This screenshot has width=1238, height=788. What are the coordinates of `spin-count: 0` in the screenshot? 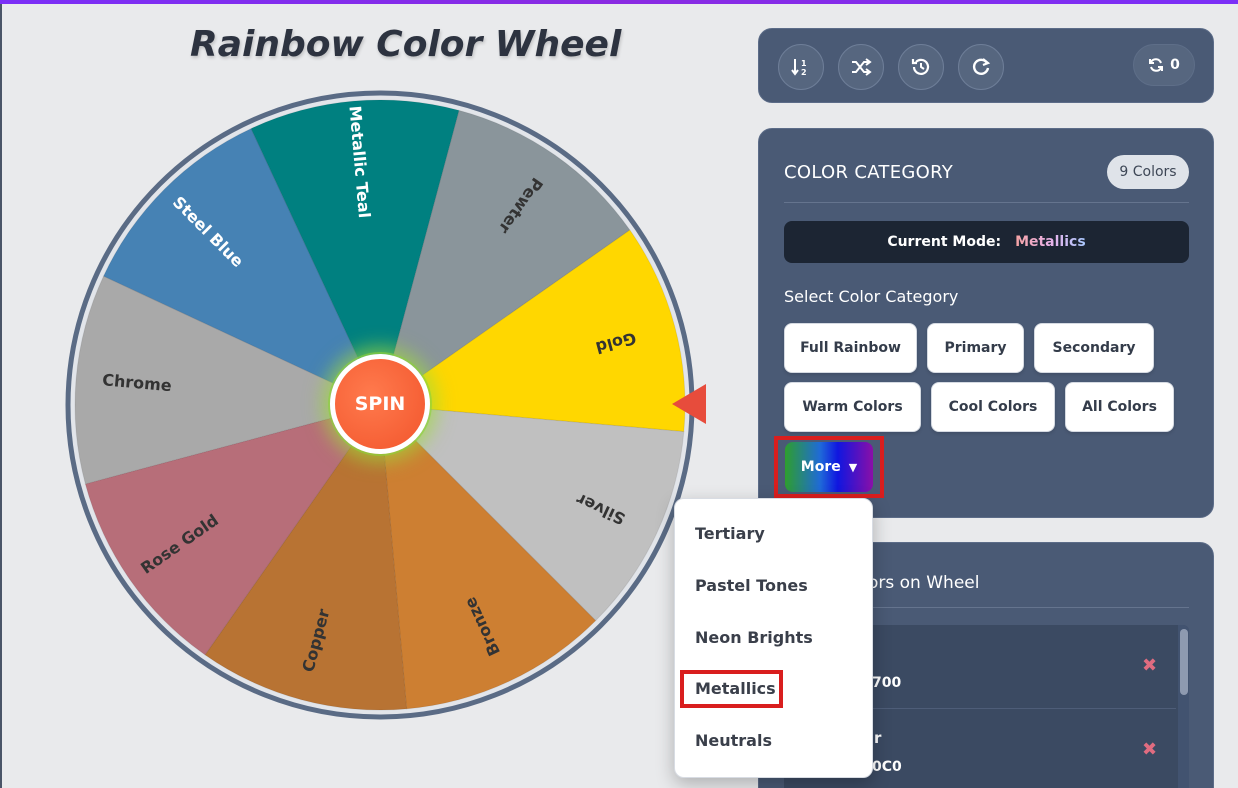 It's located at (1175, 65).